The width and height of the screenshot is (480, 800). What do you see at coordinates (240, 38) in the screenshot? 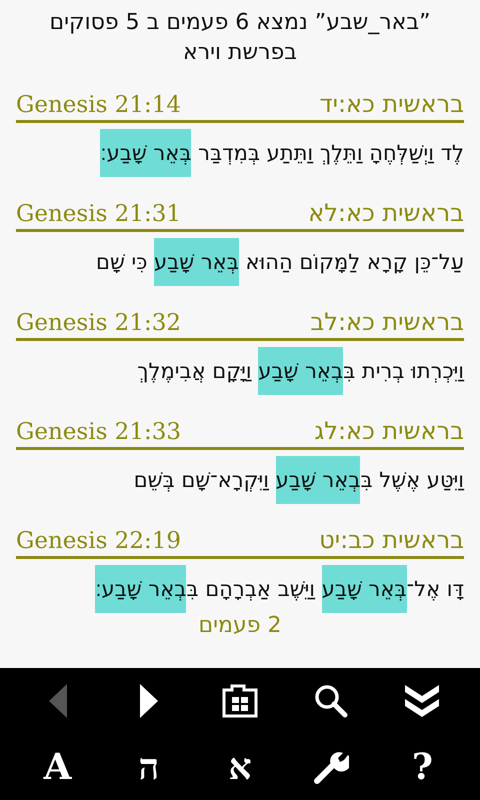
I see `results-title: ”באר_שבע” נמצא 6 פעמים ב 5 פסוקים בפרשת וירא` at bounding box center [240, 38].